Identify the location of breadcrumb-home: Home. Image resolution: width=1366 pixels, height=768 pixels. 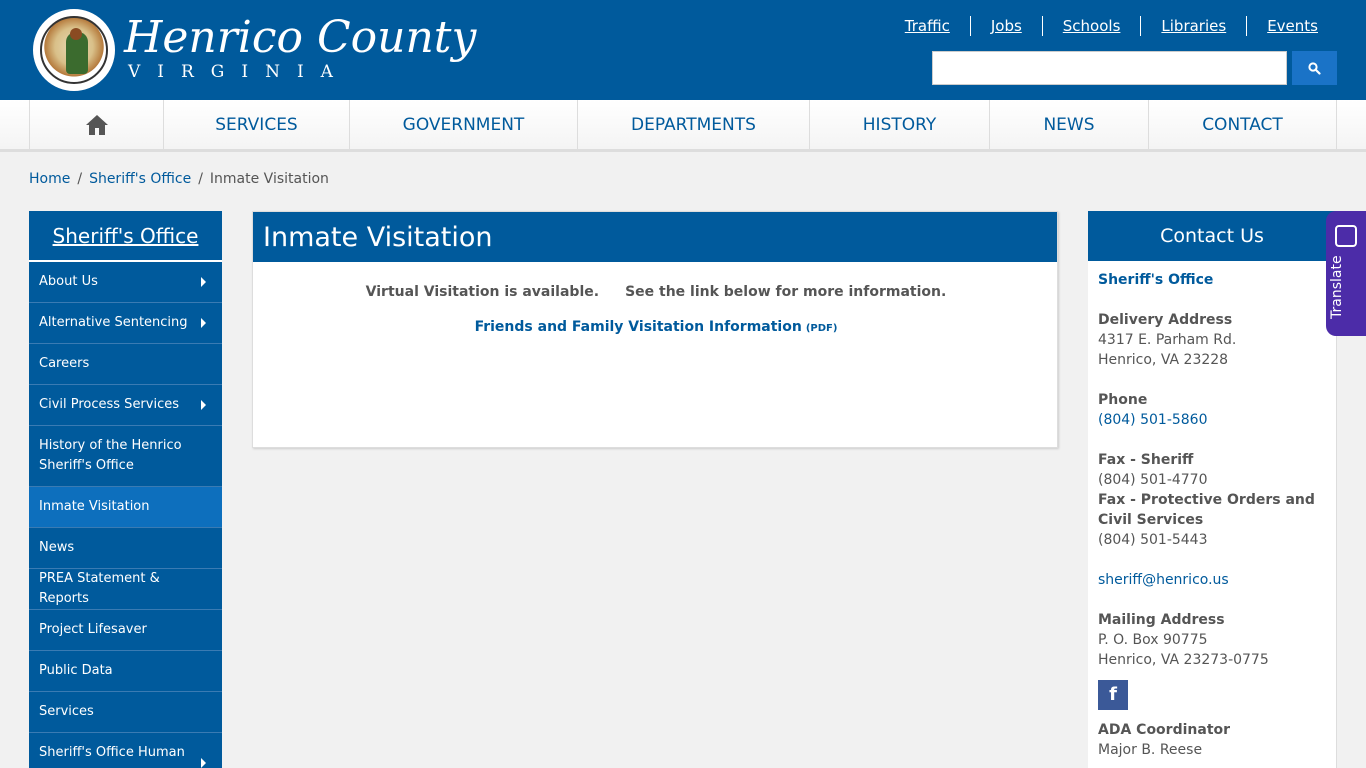
(49, 179).